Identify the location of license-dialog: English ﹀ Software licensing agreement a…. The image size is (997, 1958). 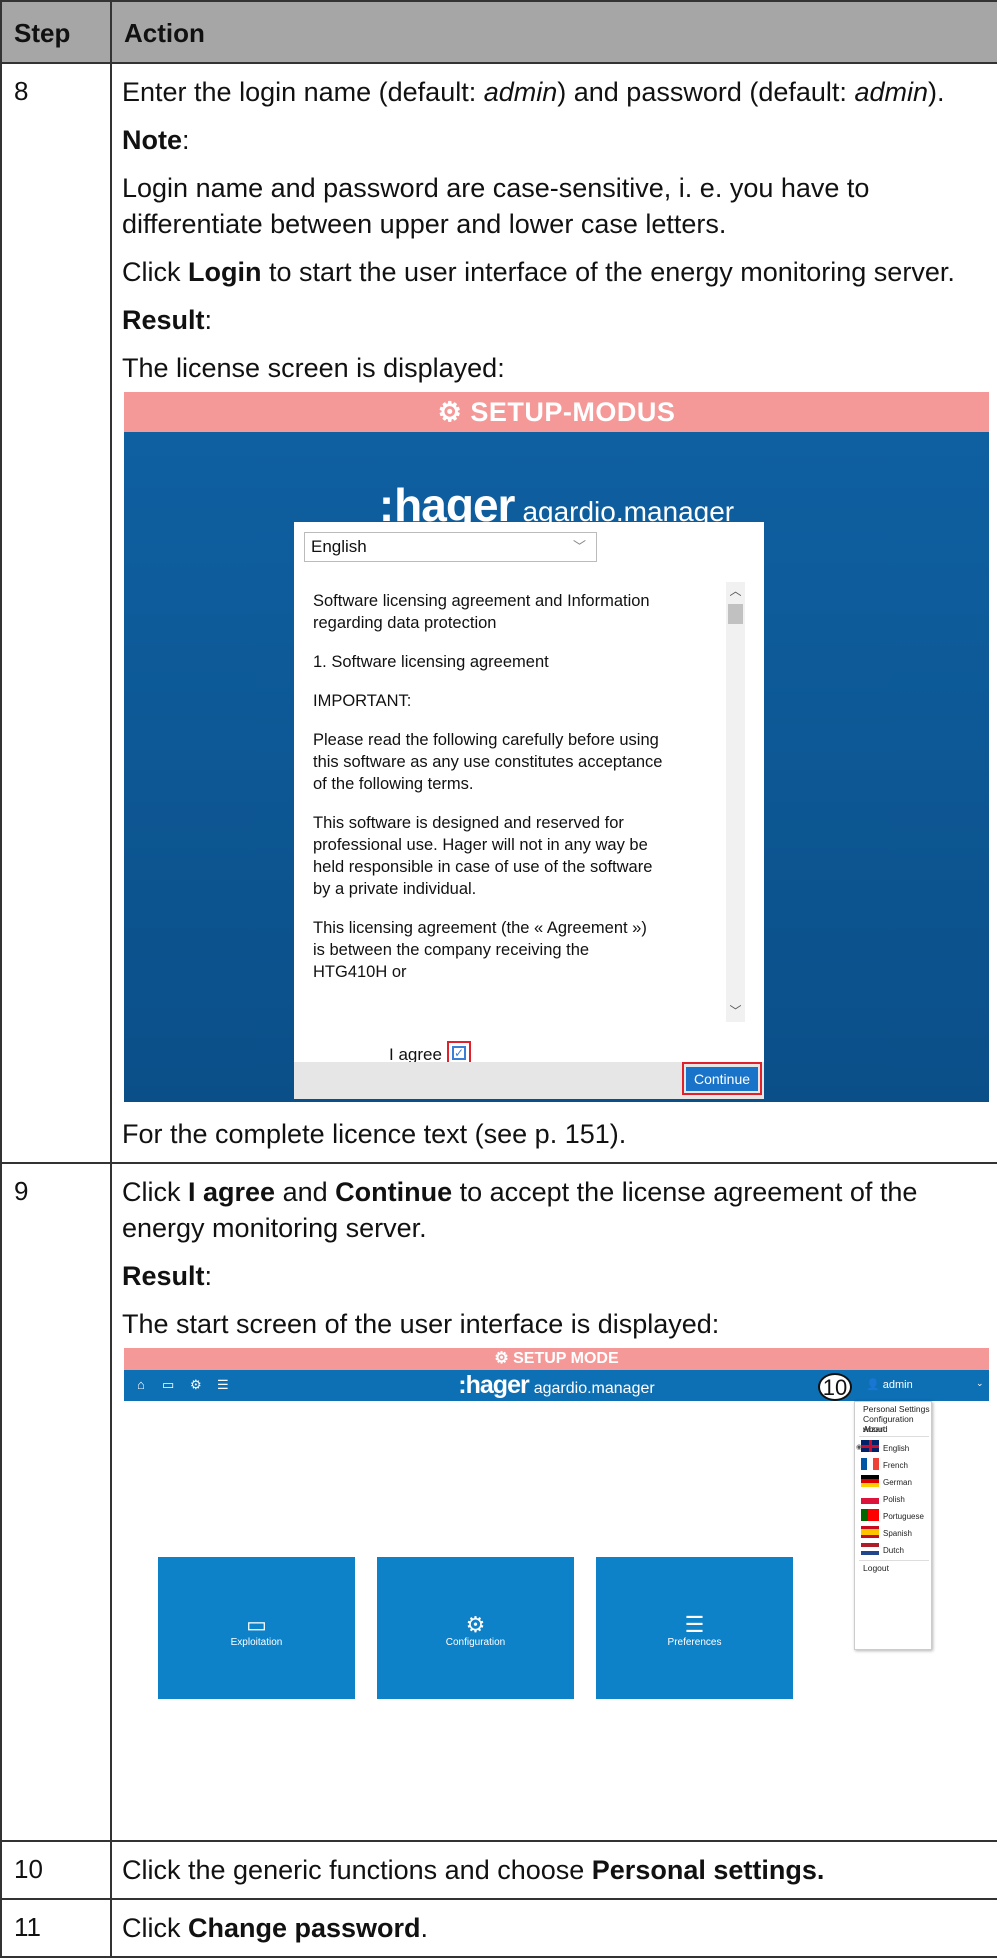
(529, 810).